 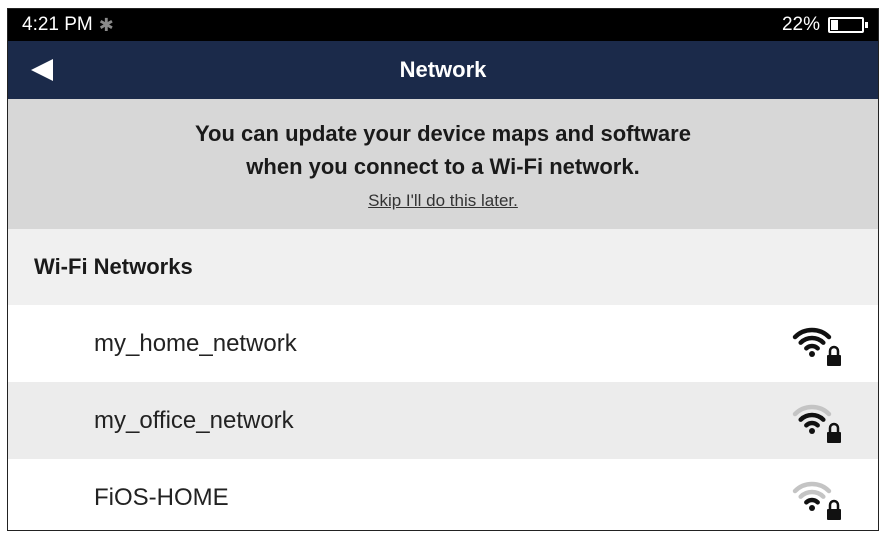 What do you see at coordinates (194, 420) in the screenshot?
I see `network-name: my_office_network` at bounding box center [194, 420].